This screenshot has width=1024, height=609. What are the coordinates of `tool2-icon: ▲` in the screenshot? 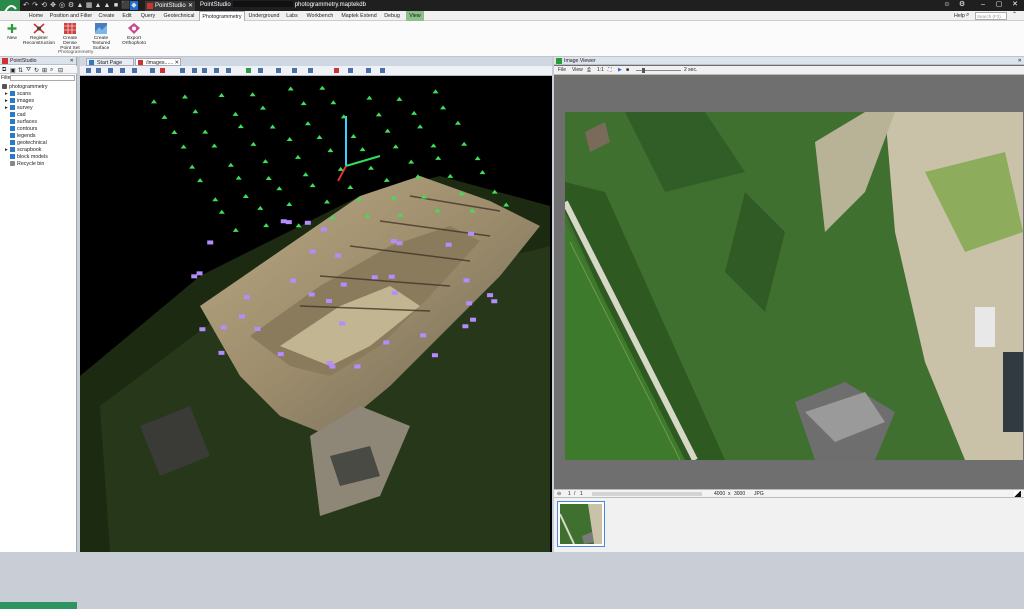 It's located at (98, 5).